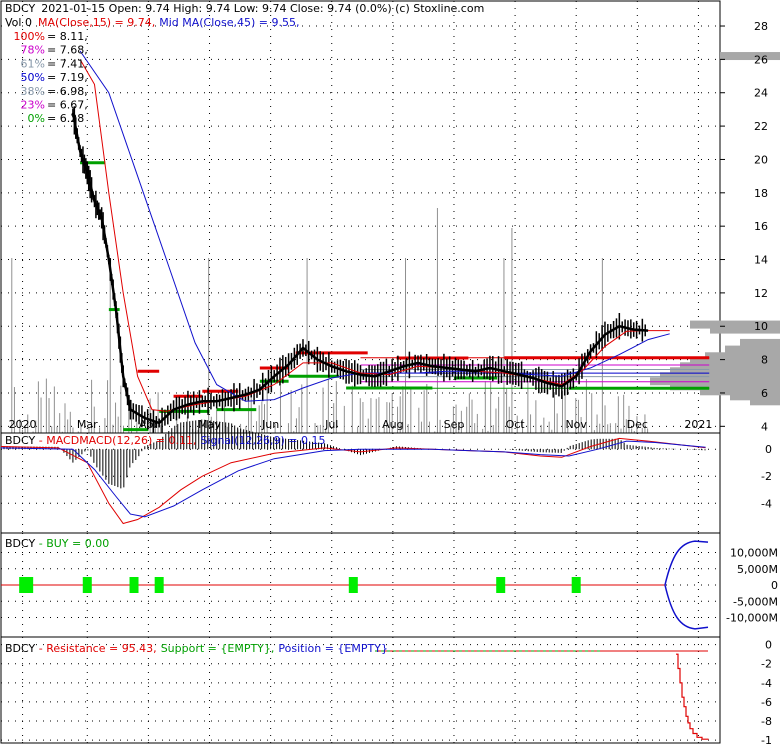 Image resolution: width=780 pixels, height=745 pixels. Describe the element at coordinates (752, 618) in the screenshot. I see `y-tick-label: -10,000M` at that location.